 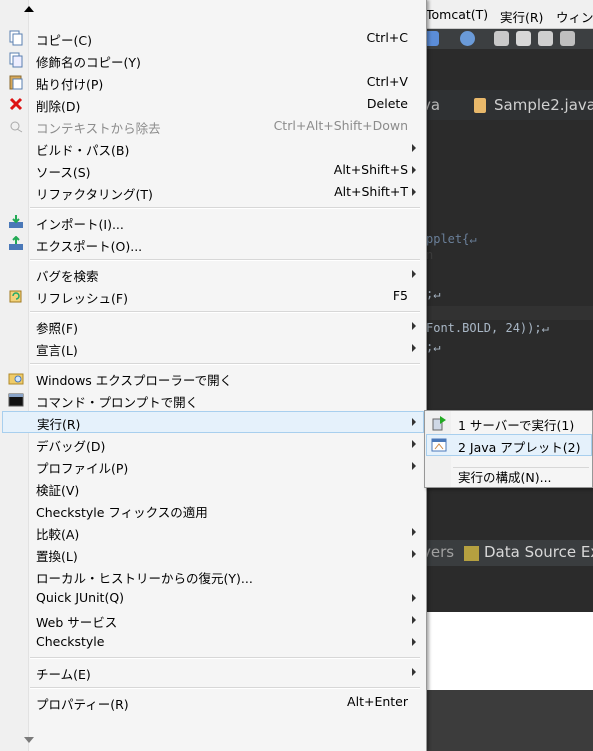 I want to click on menu-item-find-bugs: バグを検索, so click(x=213, y=274).